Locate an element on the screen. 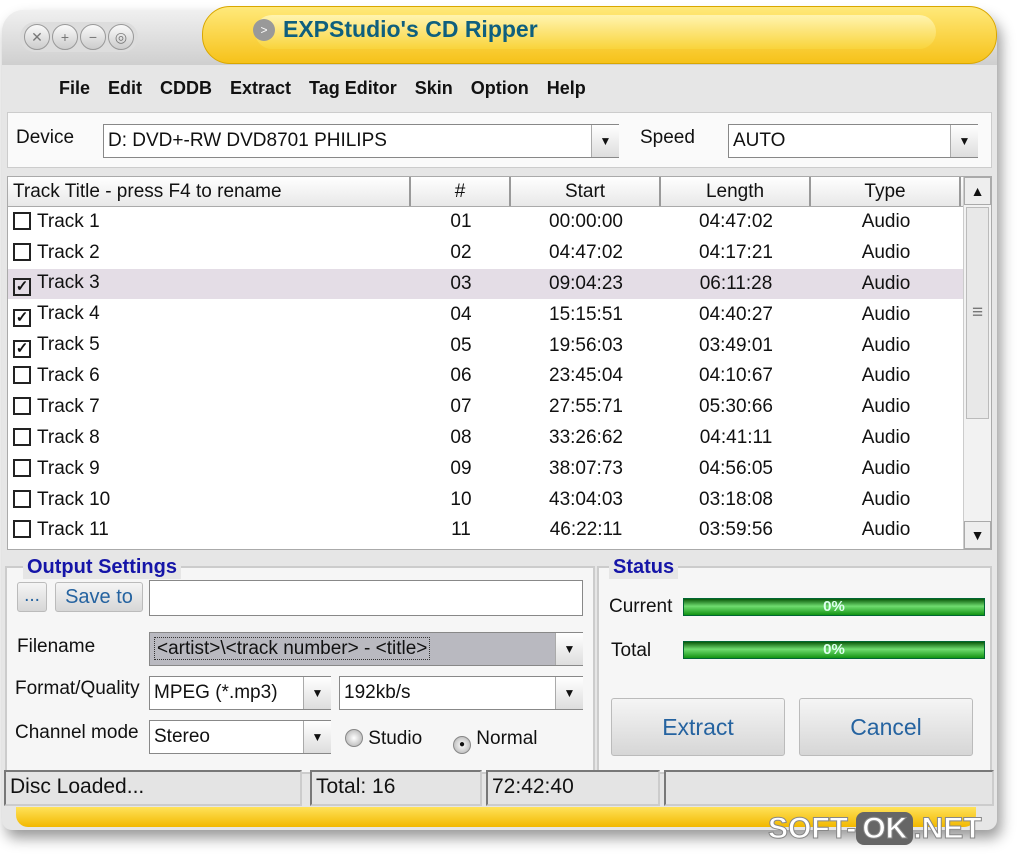  track-title-text: Track 4 is located at coordinates (68, 313).